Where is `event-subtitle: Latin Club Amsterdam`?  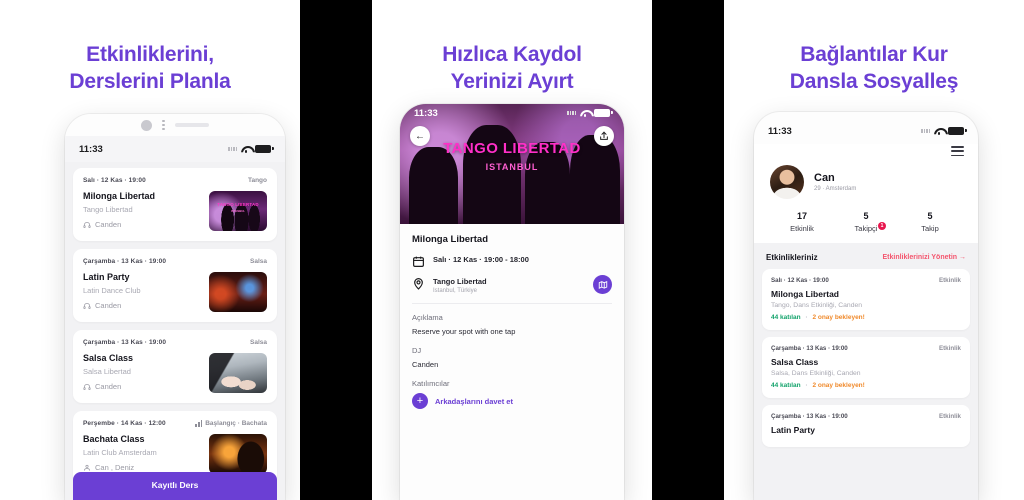
event-subtitle: Latin Club Amsterdam is located at coordinates (120, 452).